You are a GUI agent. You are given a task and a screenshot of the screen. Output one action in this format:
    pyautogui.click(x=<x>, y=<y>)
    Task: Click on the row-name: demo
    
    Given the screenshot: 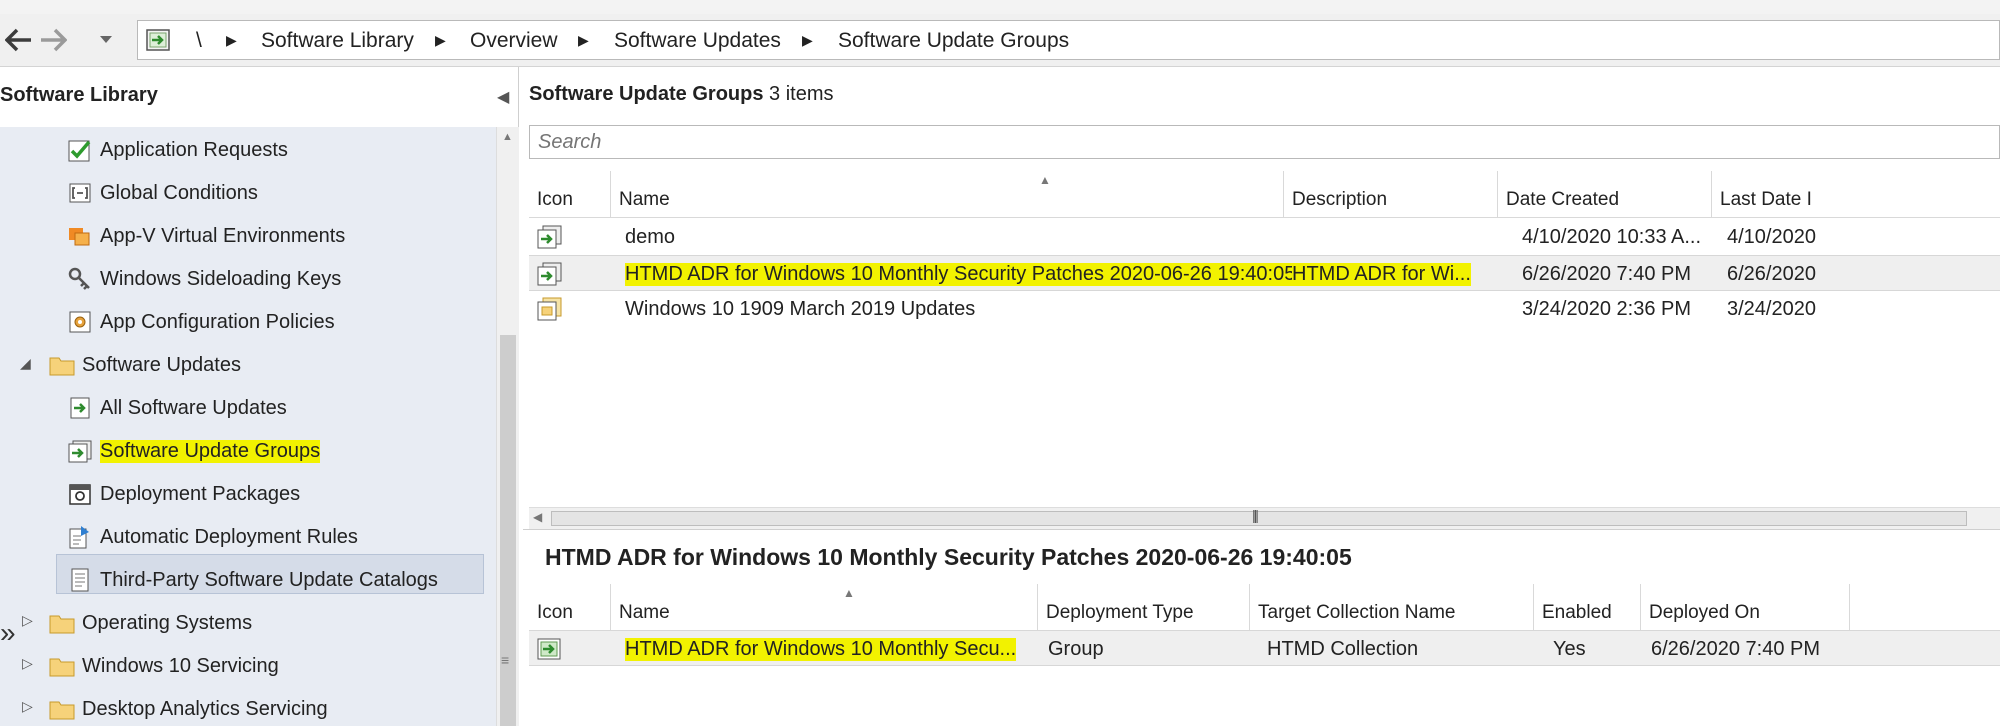 What is the action you would take?
    pyautogui.click(x=650, y=236)
    